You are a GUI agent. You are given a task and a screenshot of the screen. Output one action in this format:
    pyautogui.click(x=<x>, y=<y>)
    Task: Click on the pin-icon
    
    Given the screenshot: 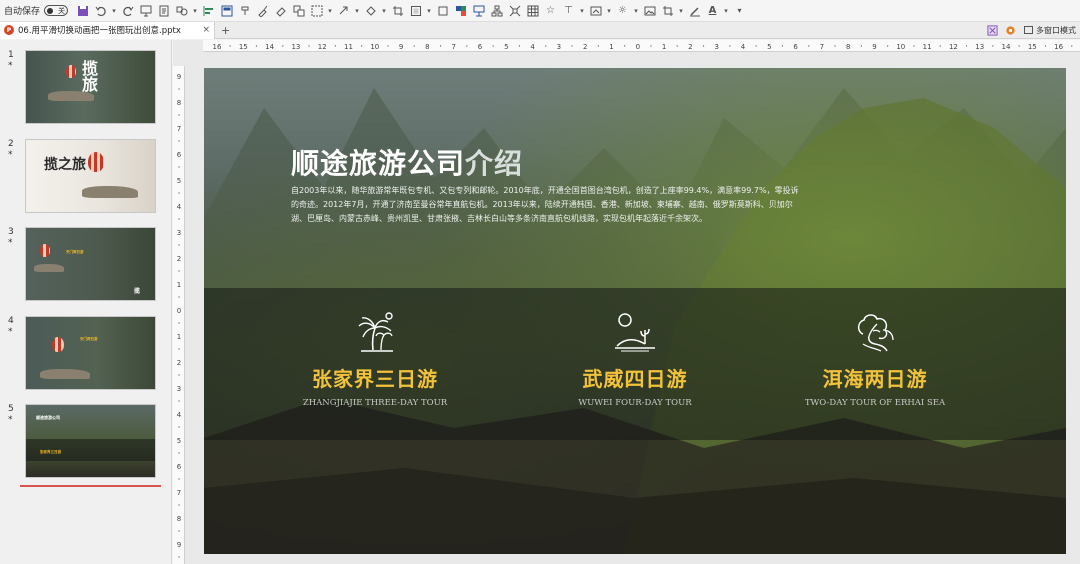 What is the action you would take?
    pyautogui.click(x=992, y=30)
    